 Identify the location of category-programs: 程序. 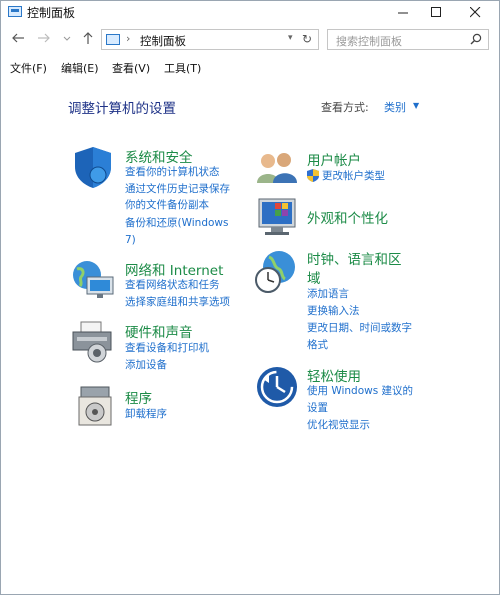
(138, 397).